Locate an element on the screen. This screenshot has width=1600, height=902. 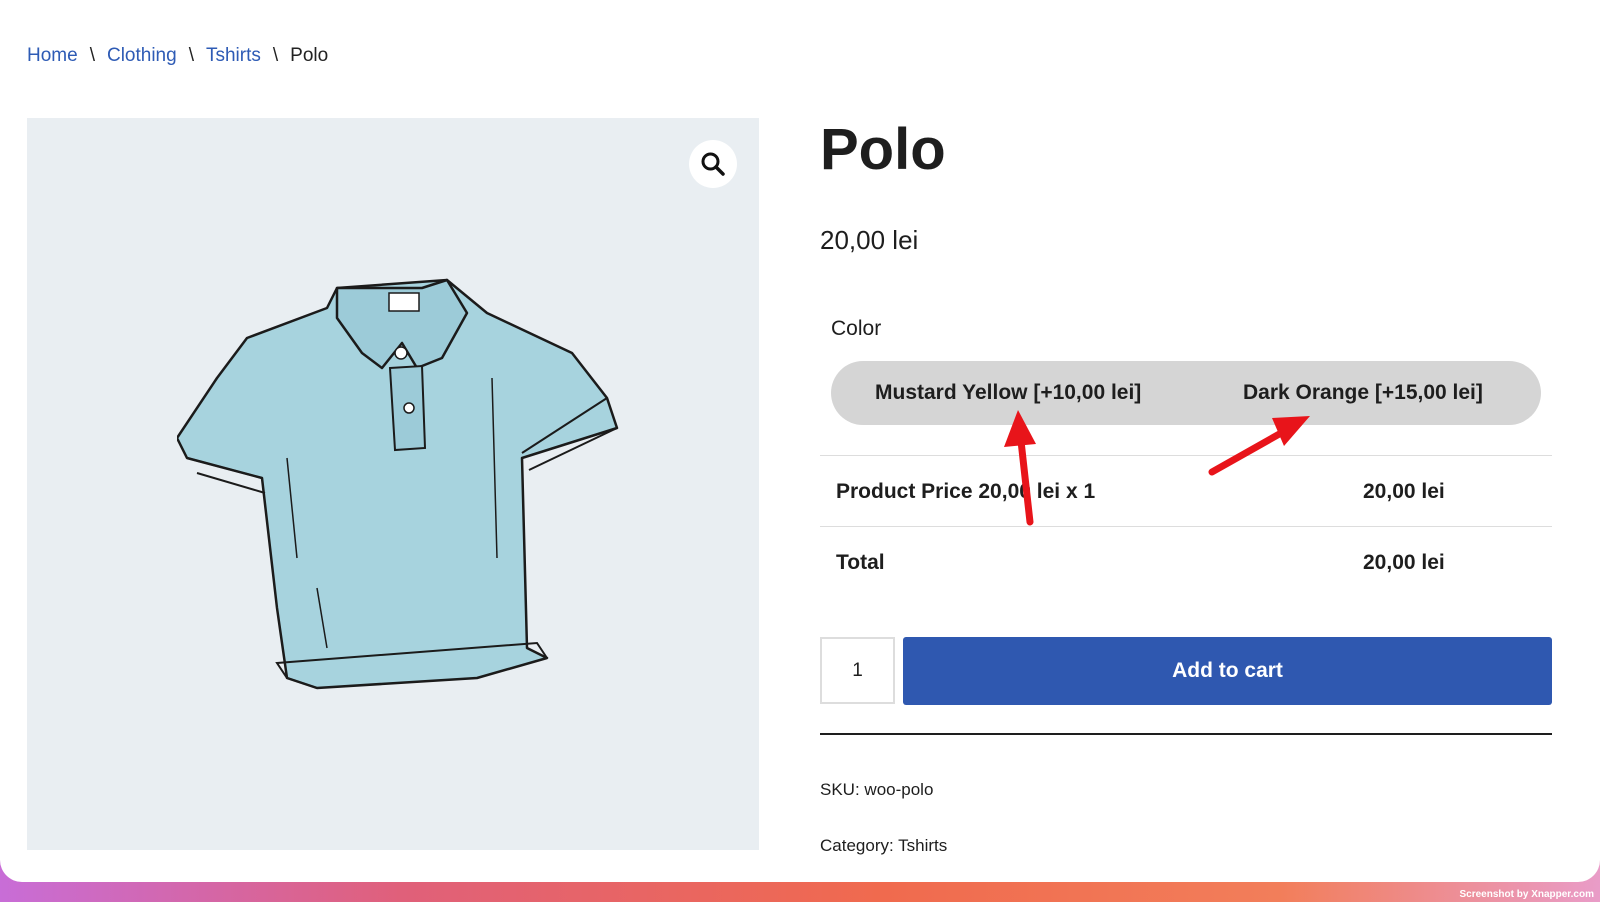
quantity-input is located at coordinates (857, 670).